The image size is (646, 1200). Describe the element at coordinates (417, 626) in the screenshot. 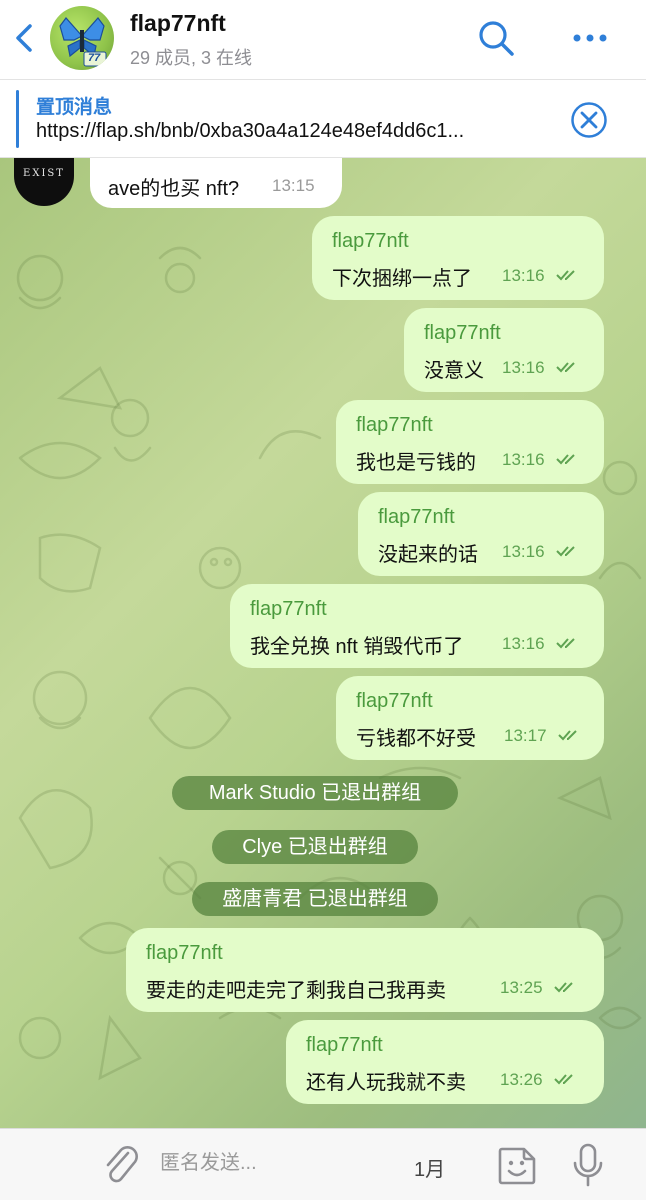

I see `outgoing-message: flap77nft 我全兑换 nft 销毁代币了 13:16` at that location.